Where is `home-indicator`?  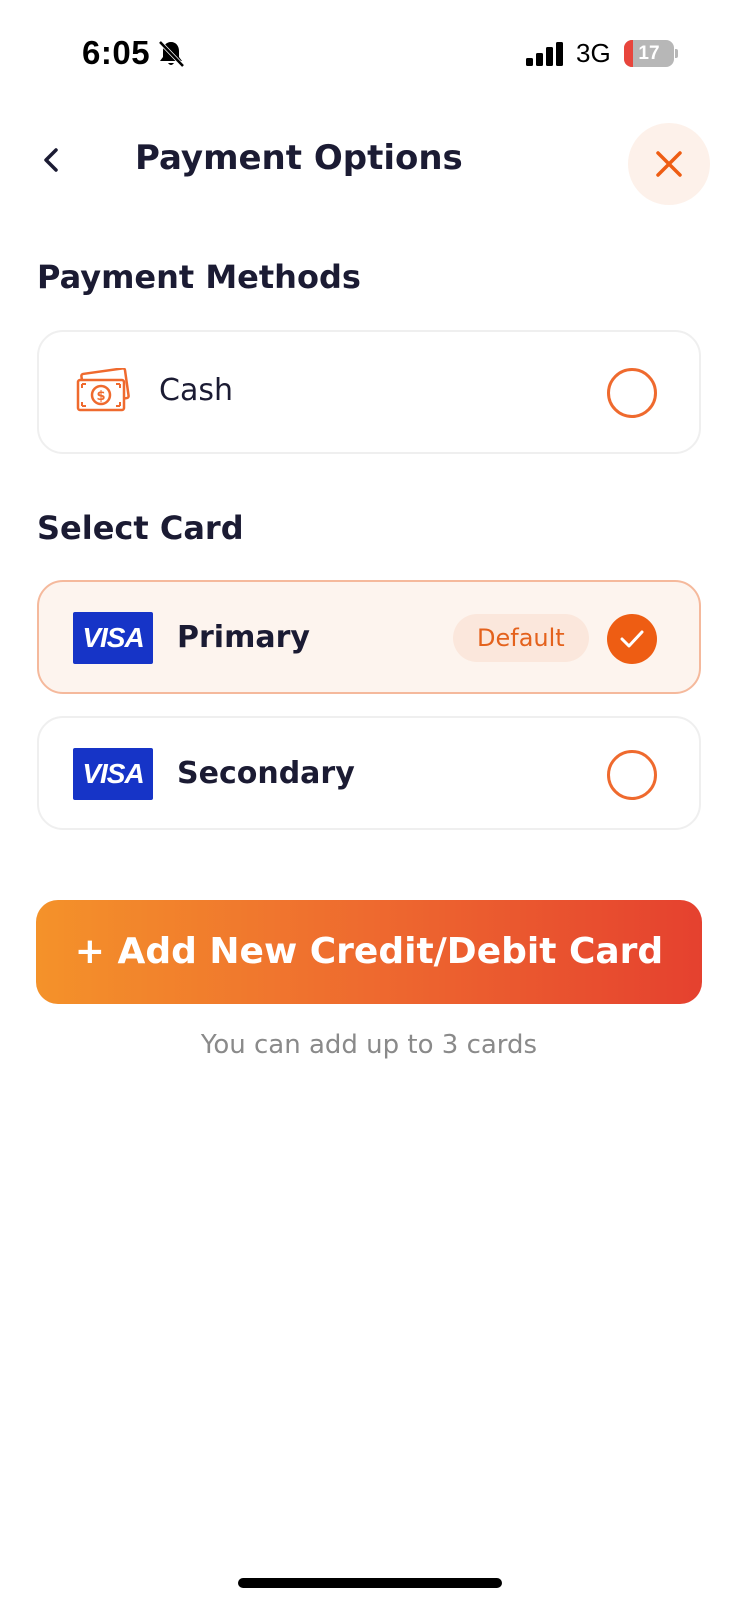
home-indicator is located at coordinates (370, 1583).